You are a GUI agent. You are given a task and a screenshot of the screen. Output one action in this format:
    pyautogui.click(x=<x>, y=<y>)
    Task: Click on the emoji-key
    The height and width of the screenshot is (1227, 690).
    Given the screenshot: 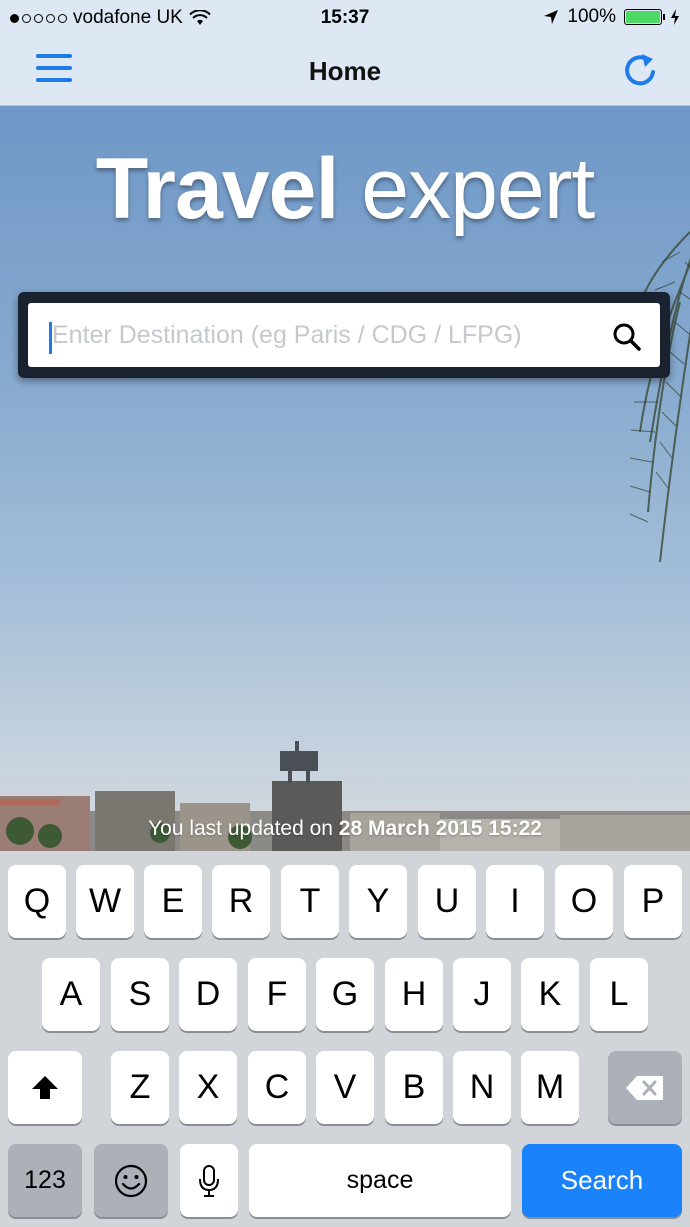 What is the action you would take?
    pyautogui.click(x=131, y=1180)
    